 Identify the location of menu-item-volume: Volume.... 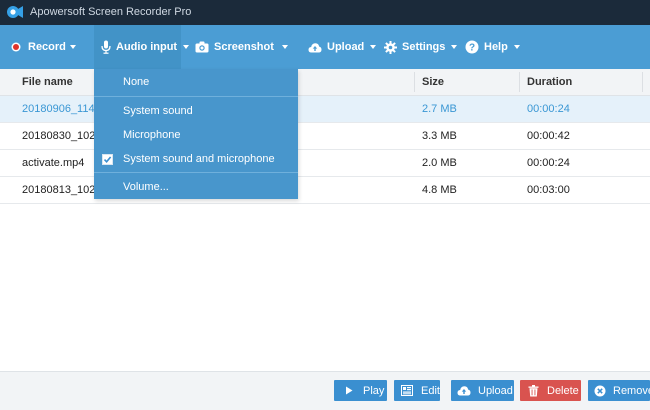
(196, 187).